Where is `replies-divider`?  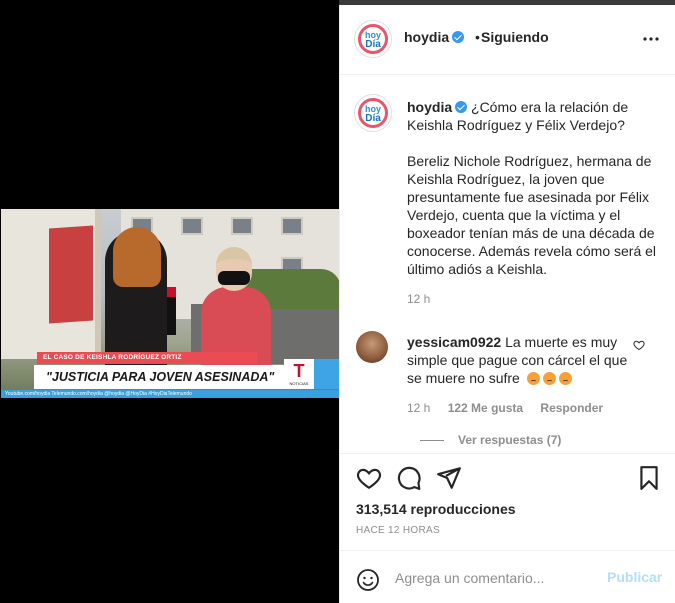 replies-divider is located at coordinates (432, 441).